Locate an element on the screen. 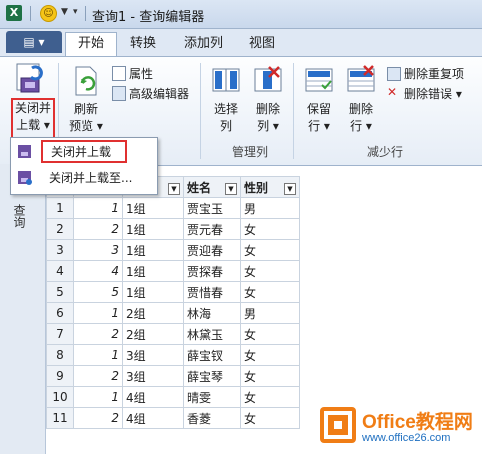 This screenshot has width=482, height=454. properties-button: 属性 is located at coordinates (152, 74).